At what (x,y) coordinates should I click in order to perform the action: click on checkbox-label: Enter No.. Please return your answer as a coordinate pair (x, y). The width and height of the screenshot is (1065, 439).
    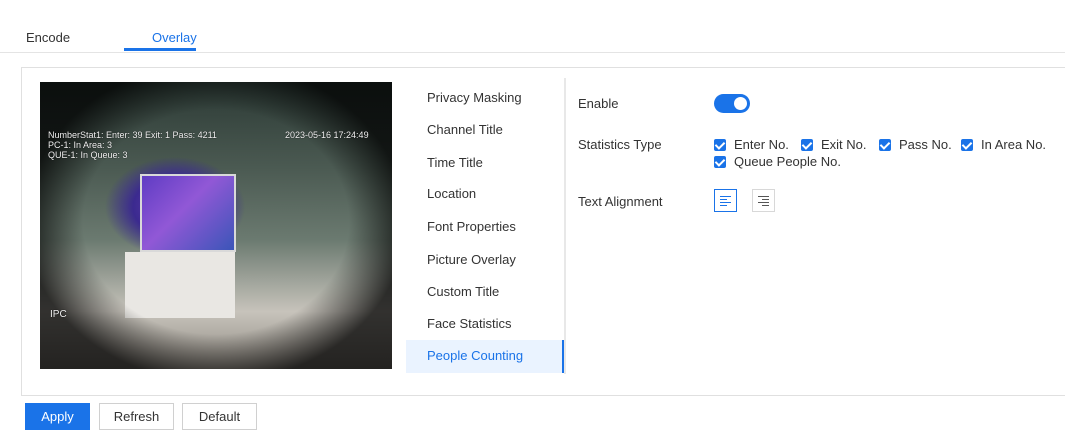
    Looking at the image, I should click on (761, 144).